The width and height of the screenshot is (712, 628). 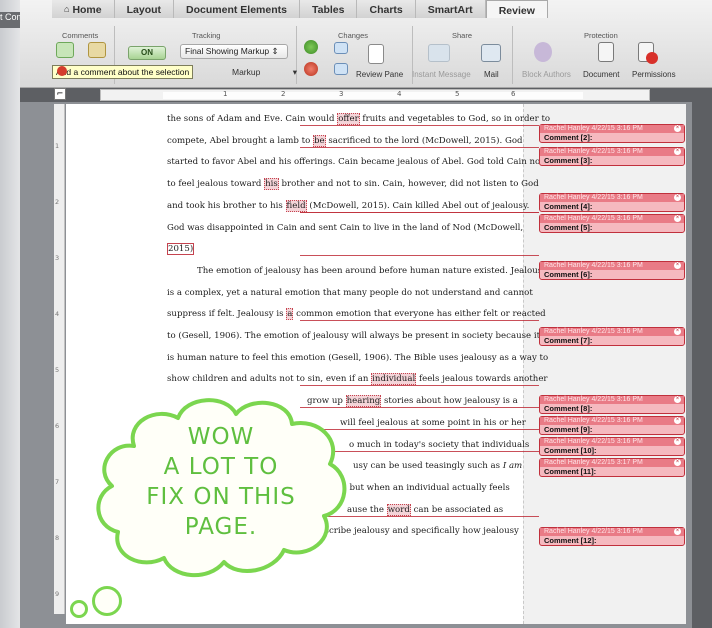 I want to click on tab-smartart: SmartArt, so click(x=450, y=9).